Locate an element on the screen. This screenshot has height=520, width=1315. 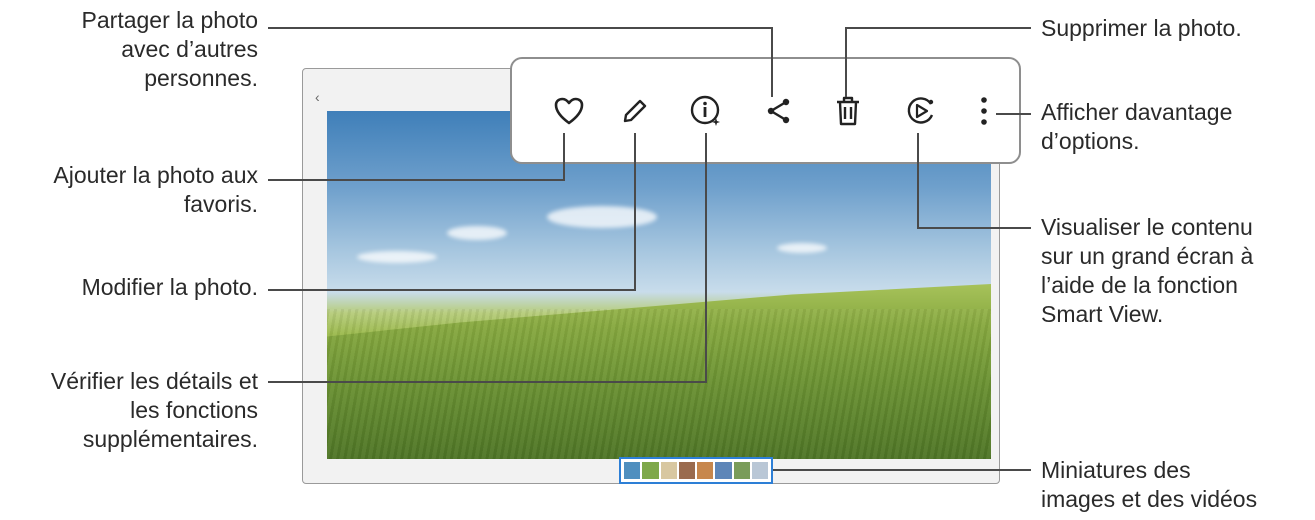
callout-edit: Modifier la photo. is located at coordinates (169, 287).